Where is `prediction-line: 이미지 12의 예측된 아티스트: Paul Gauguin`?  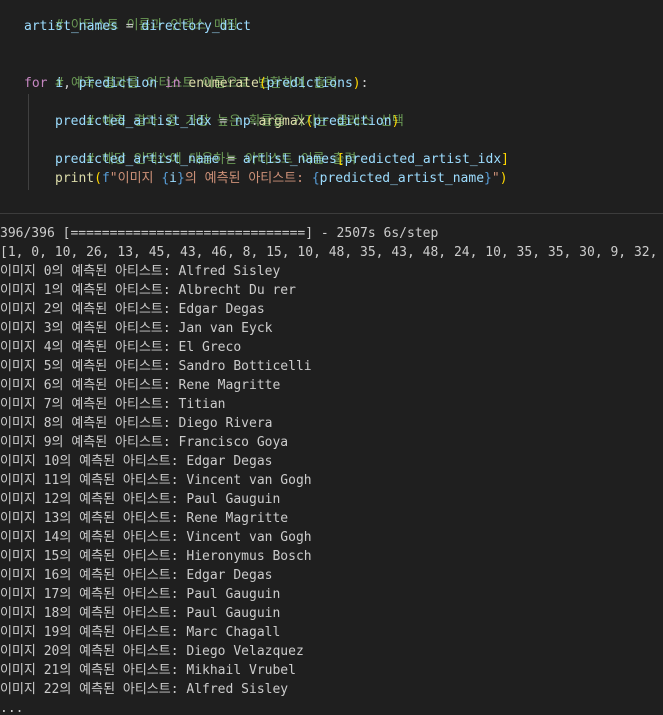
prediction-line: 이미지 12의 예측된 아티스트: Paul Gauguin is located at coordinates (140, 499).